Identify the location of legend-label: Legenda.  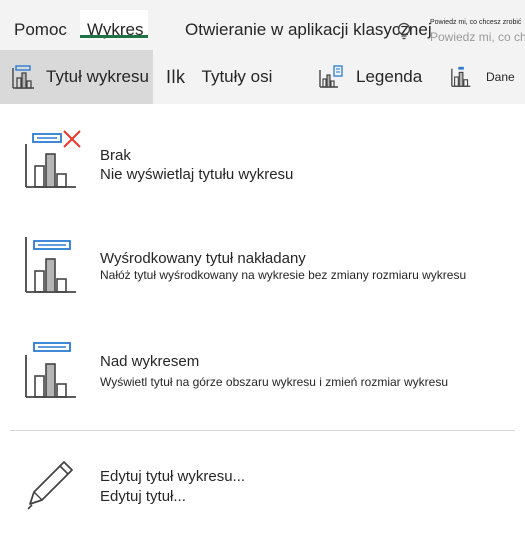
(389, 76).